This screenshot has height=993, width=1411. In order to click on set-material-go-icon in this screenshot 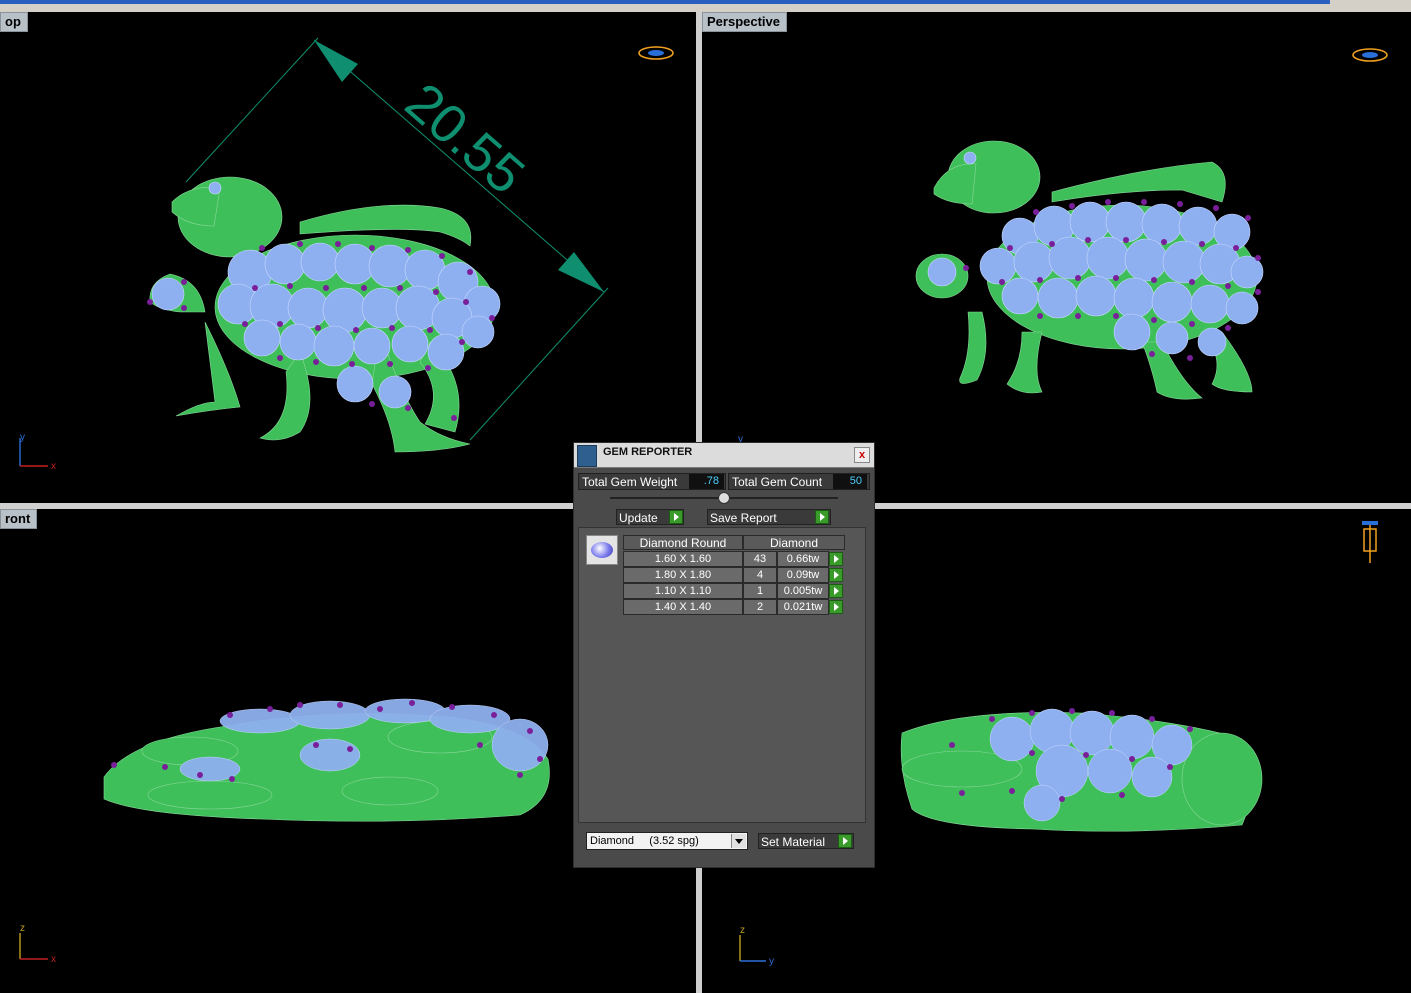, I will do `click(845, 841)`.